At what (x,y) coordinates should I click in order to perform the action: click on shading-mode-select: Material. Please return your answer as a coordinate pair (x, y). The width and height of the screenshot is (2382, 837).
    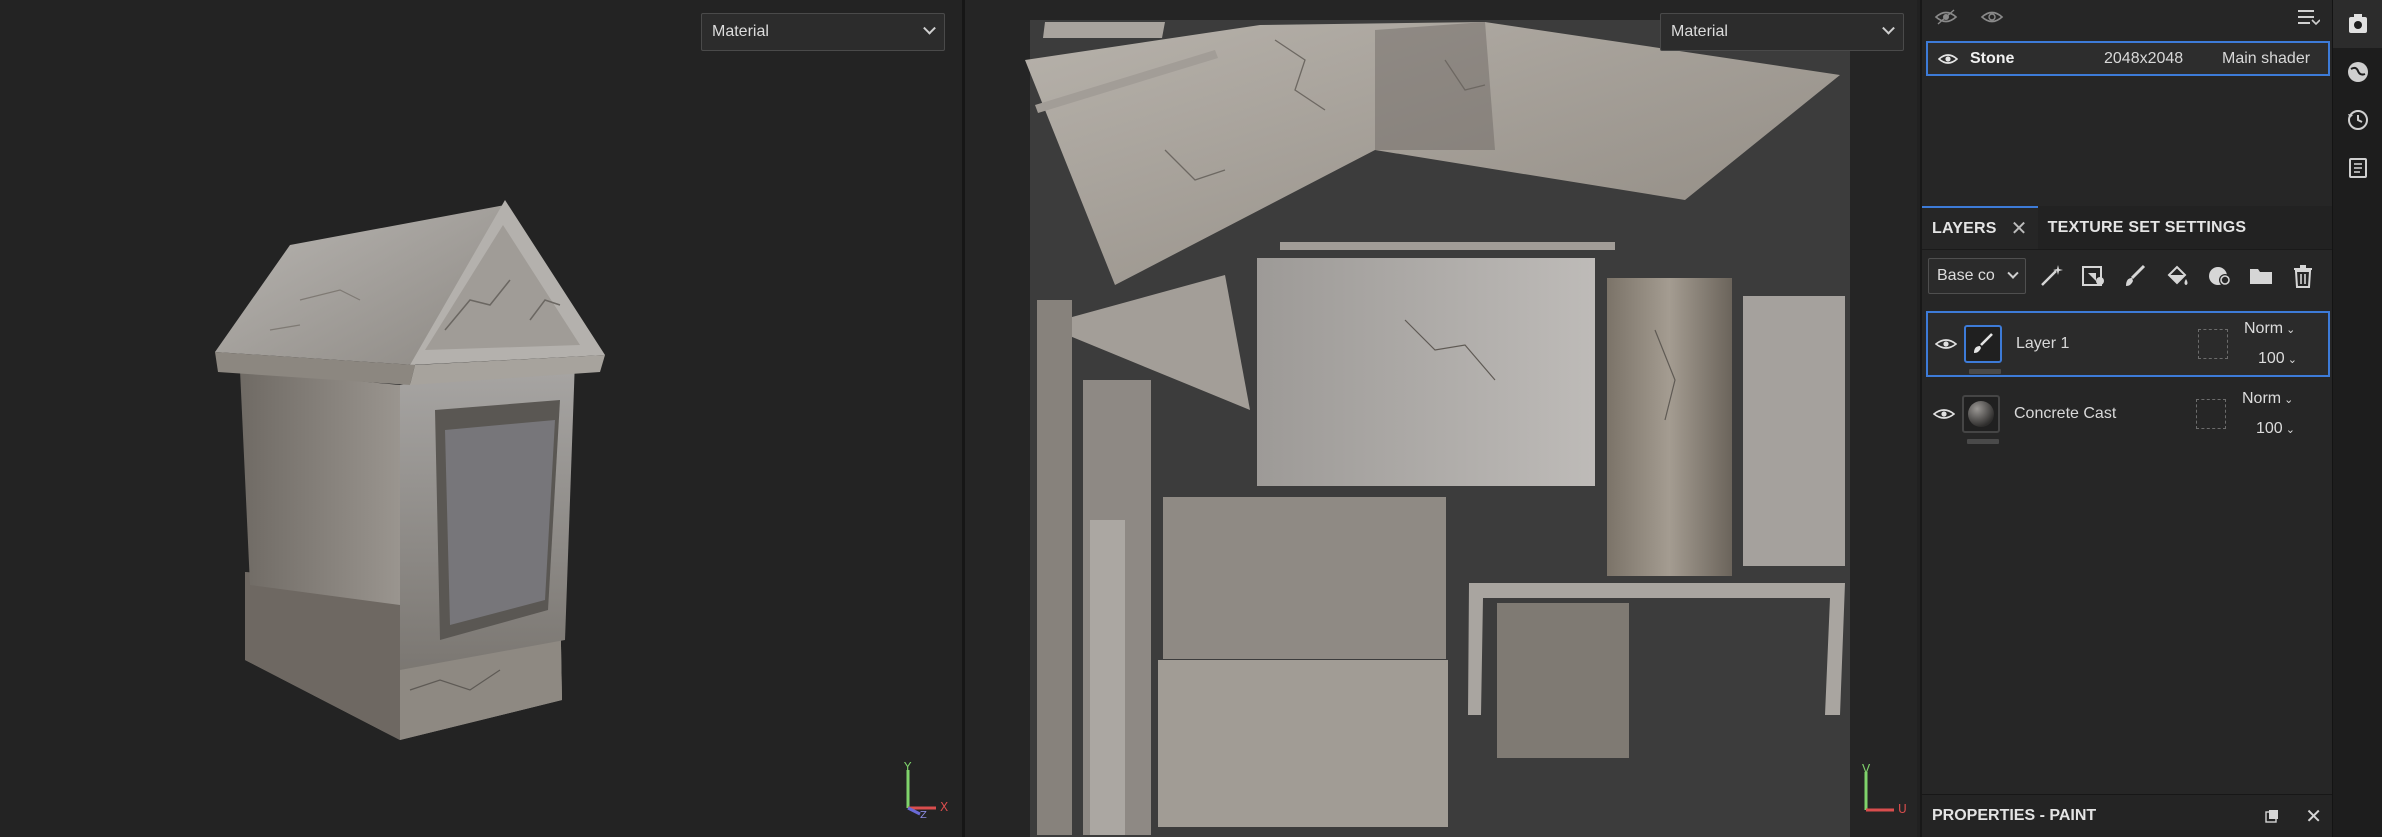
    Looking at the image, I should click on (823, 32).